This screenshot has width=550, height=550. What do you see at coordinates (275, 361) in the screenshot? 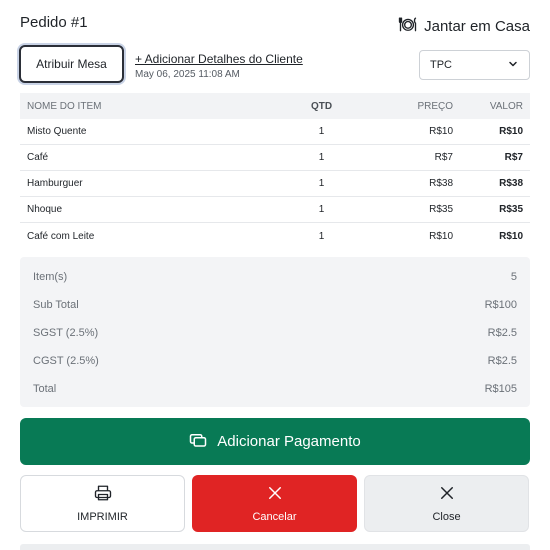
I see `summary-row-cgst: CGST (2.5%) R$2.5` at bounding box center [275, 361].